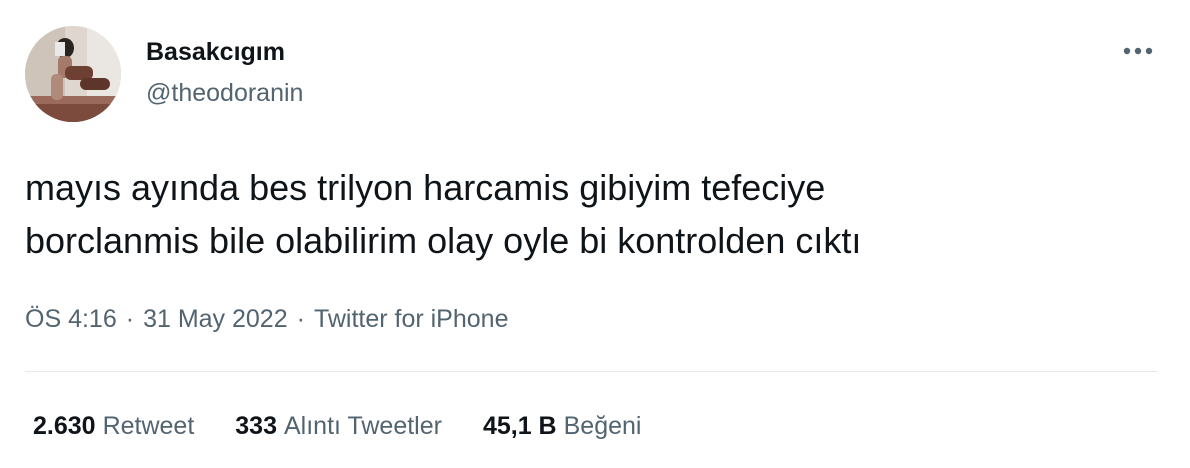  Describe the element at coordinates (602, 426) in the screenshot. I see `like-label: Beğeni` at that location.